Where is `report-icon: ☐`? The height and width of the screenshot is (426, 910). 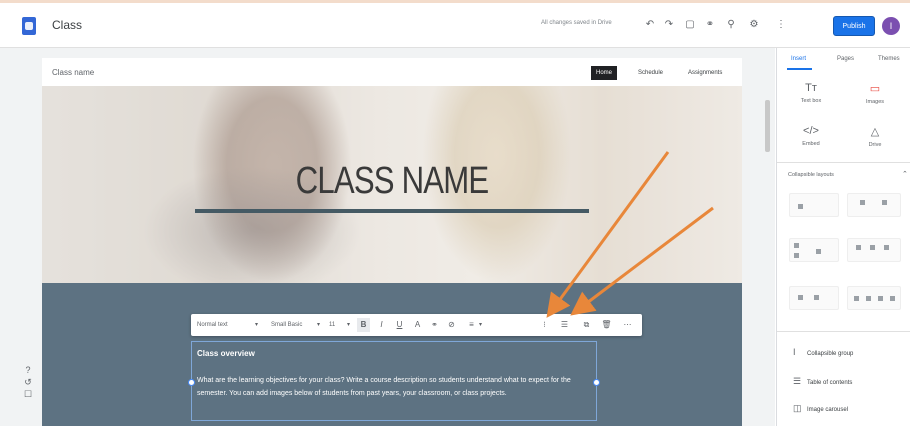 report-icon: ☐ is located at coordinates (28, 394).